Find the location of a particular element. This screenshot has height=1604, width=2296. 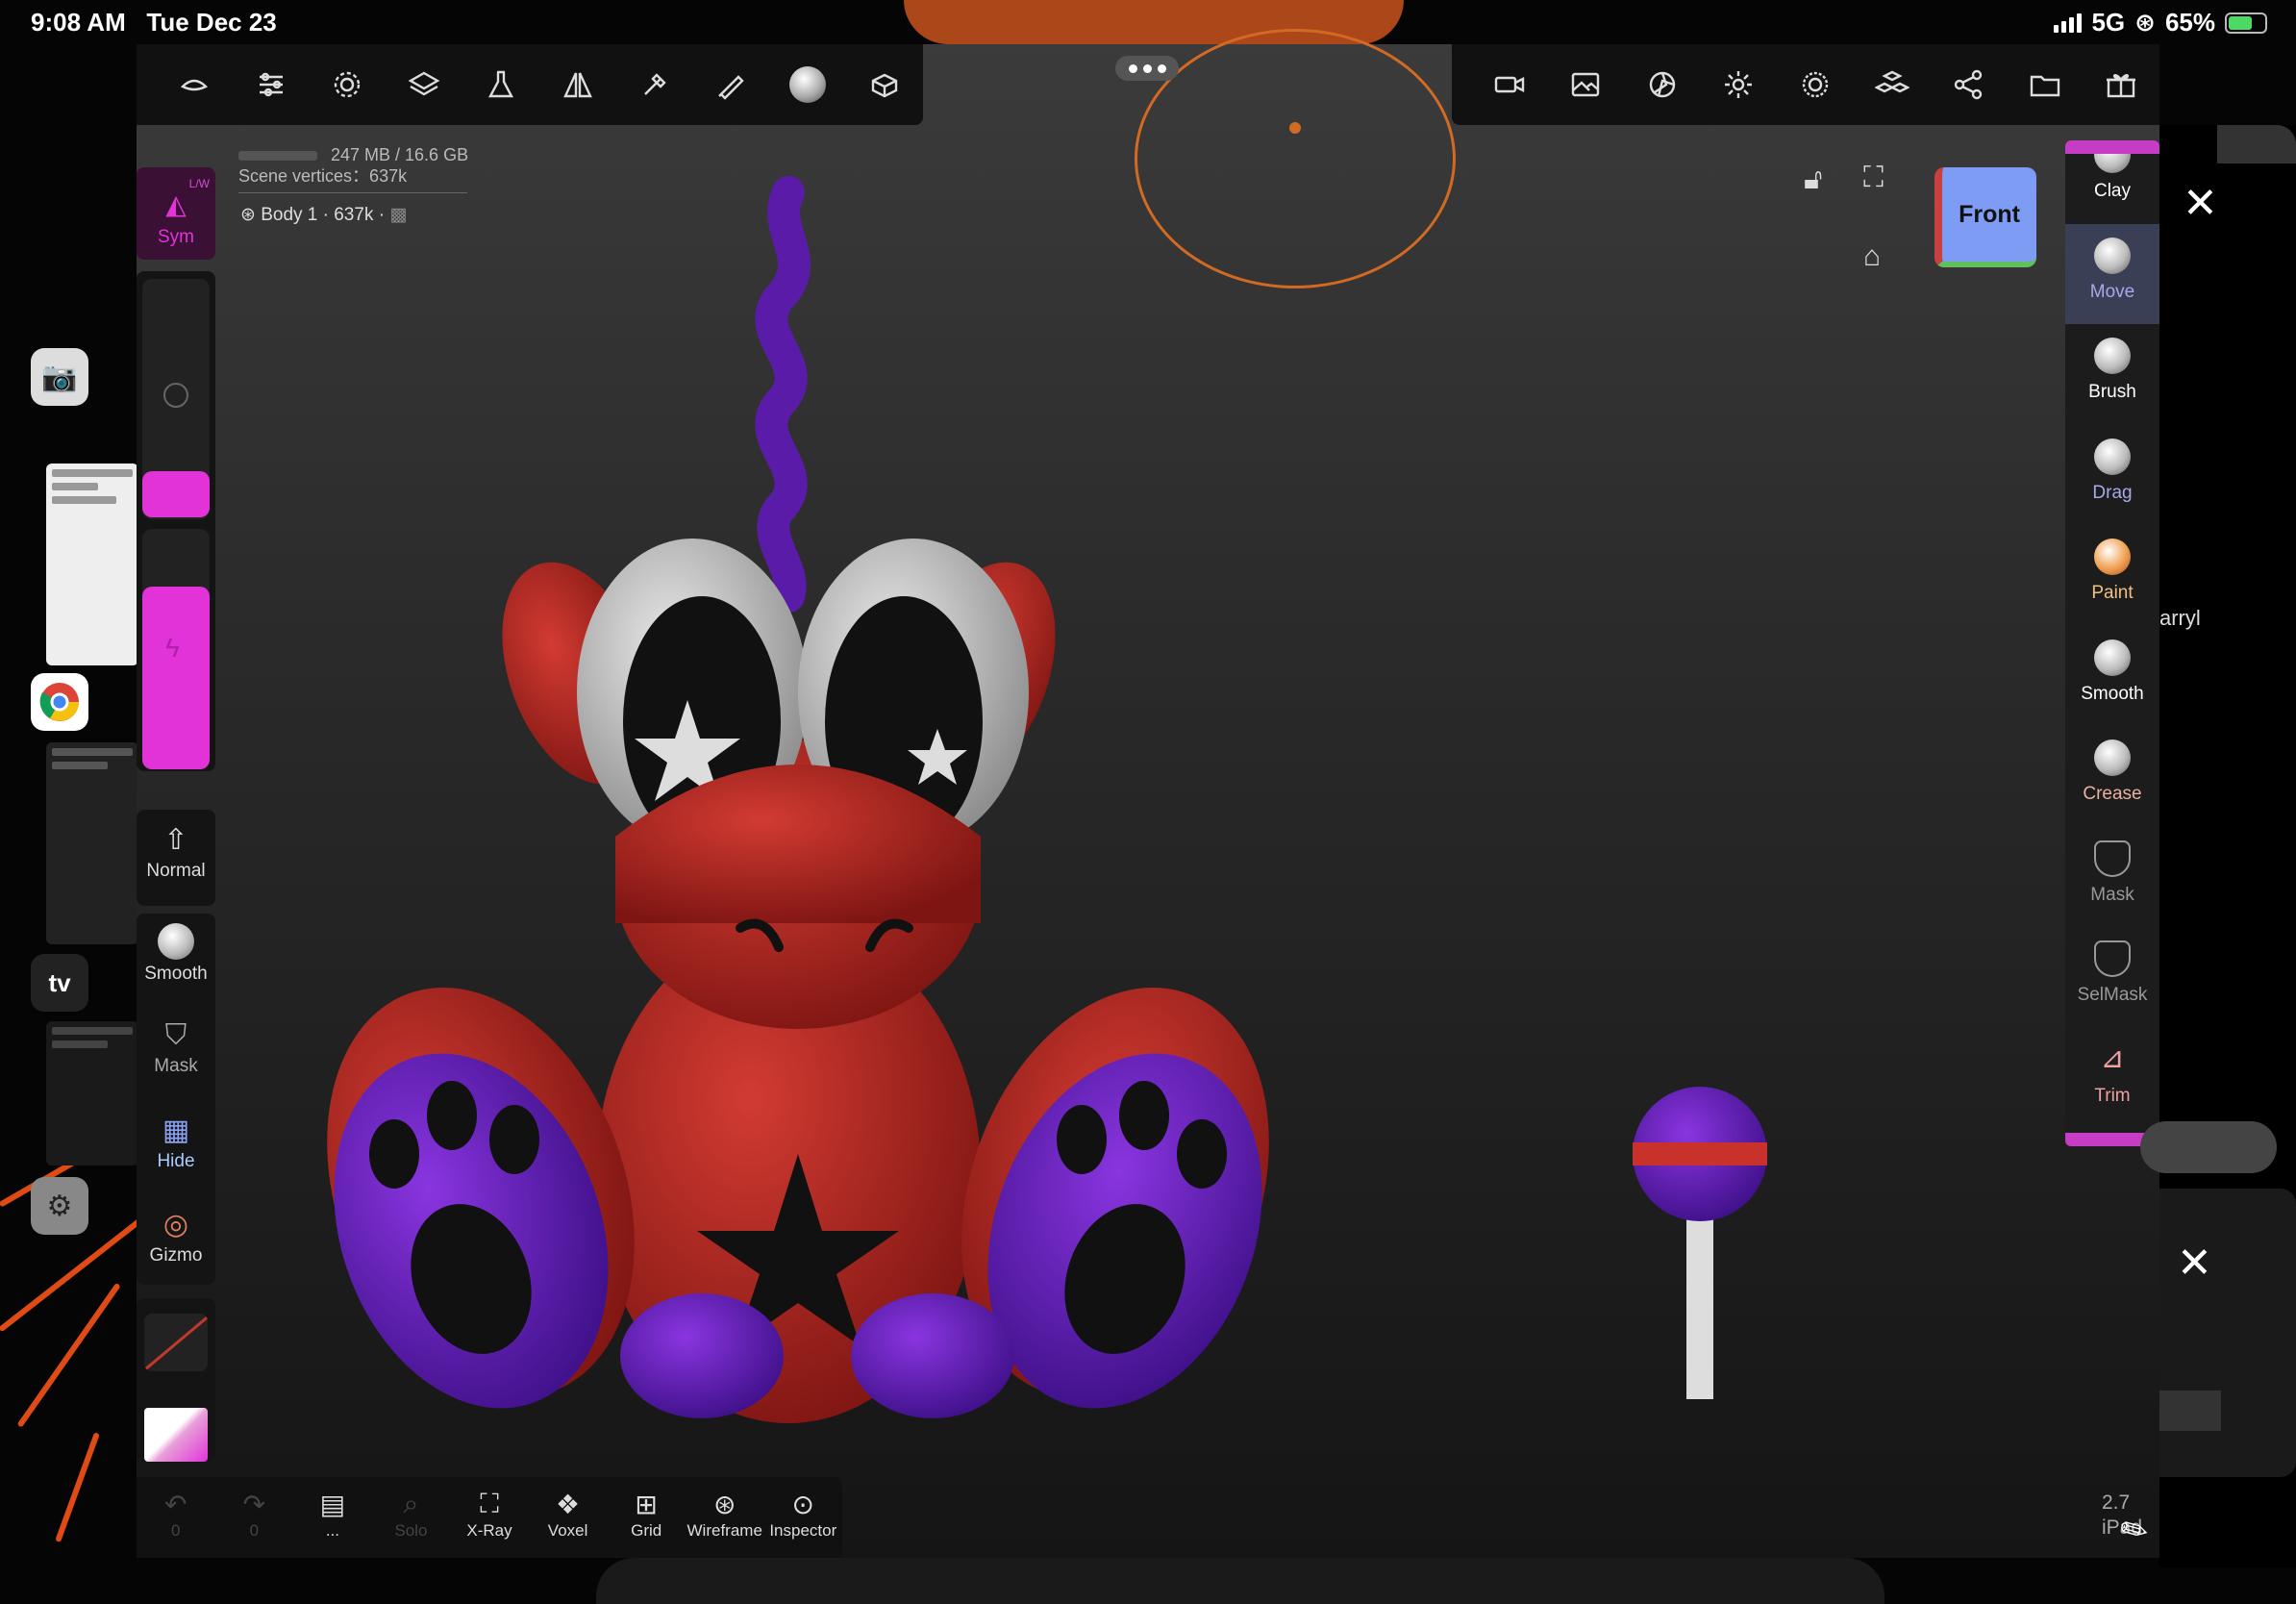

signal-icon is located at coordinates (2068, 23).